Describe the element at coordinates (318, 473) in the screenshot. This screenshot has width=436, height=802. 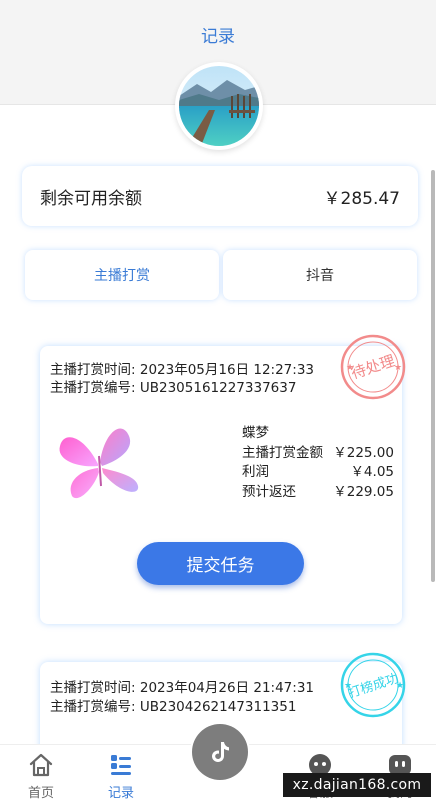
I see `profit-row: 利润 ￥4.05` at that location.